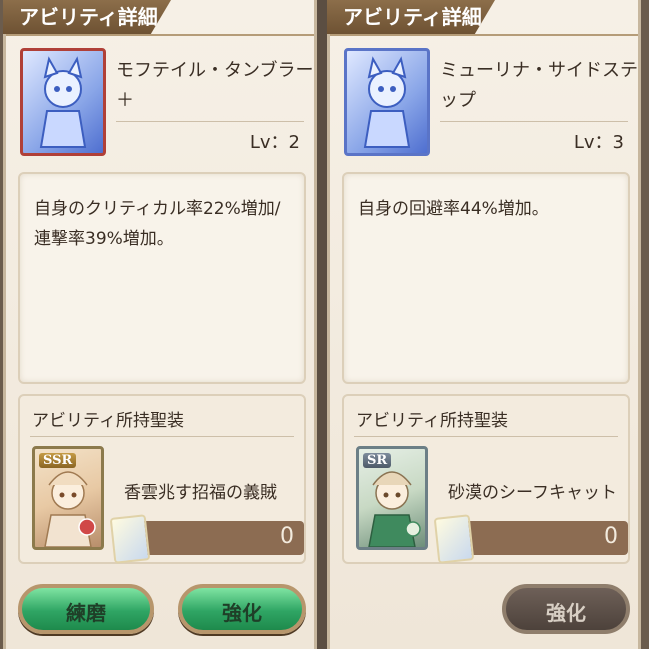 The width and height of the screenshot is (649, 649). What do you see at coordinates (453, 209) in the screenshot?
I see `ability-description: 自身の回避率44%増加。` at bounding box center [453, 209].